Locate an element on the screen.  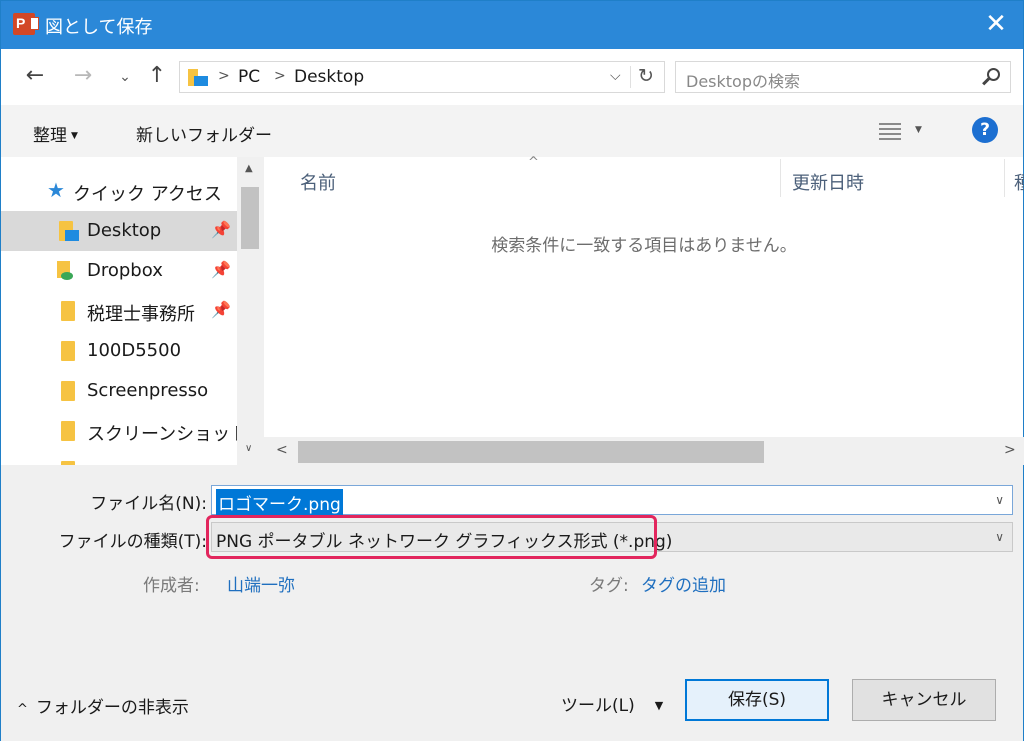
window-title: 図として保存 is located at coordinates (99, 27).